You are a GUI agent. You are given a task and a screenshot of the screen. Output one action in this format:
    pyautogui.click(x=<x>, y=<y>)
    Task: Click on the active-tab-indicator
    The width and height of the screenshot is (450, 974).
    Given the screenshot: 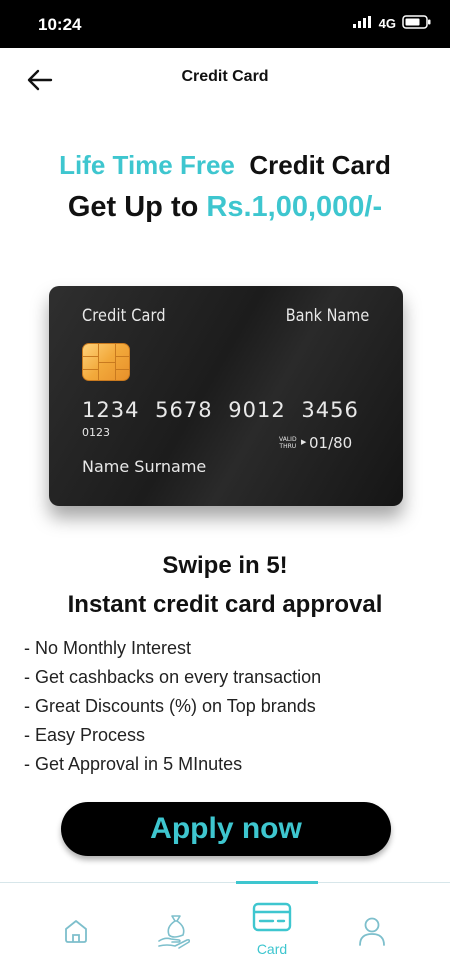 What is the action you would take?
    pyautogui.click(x=277, y=882)
    